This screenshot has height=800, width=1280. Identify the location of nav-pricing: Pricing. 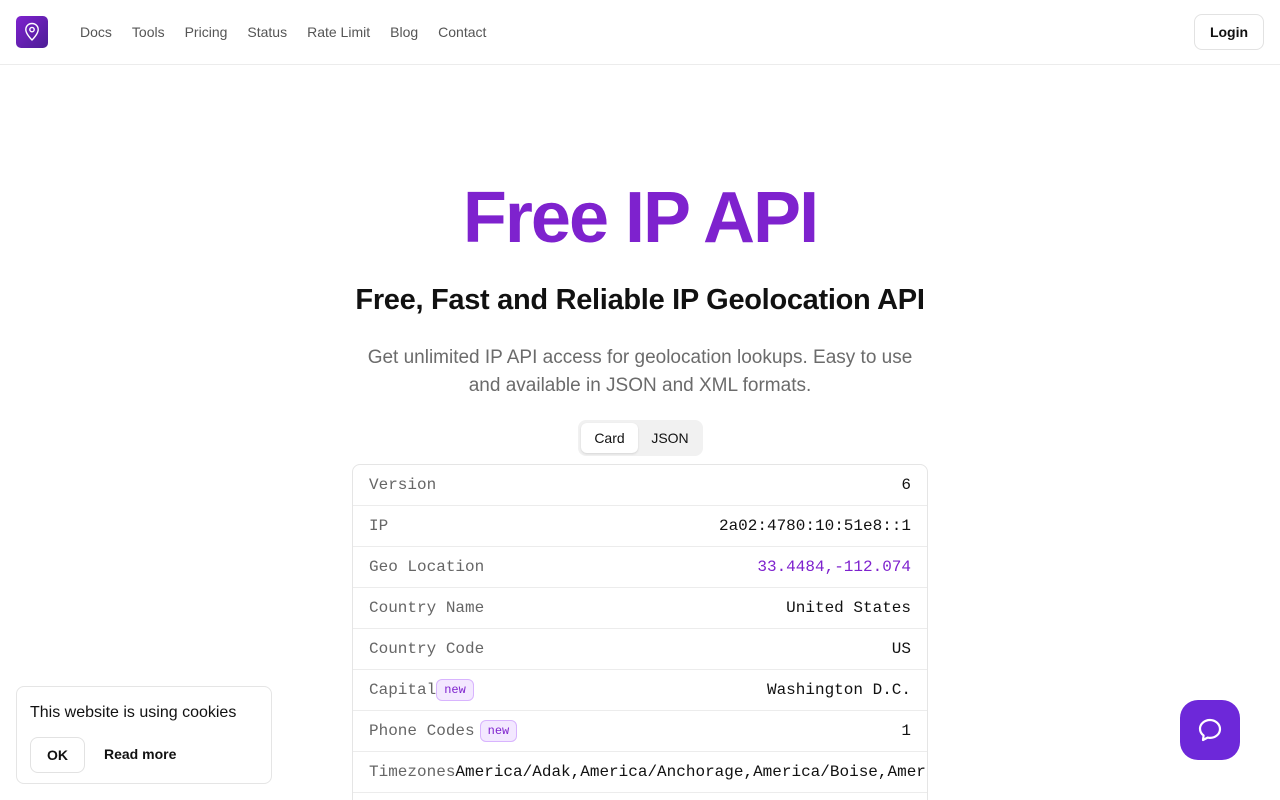
(206, 32).